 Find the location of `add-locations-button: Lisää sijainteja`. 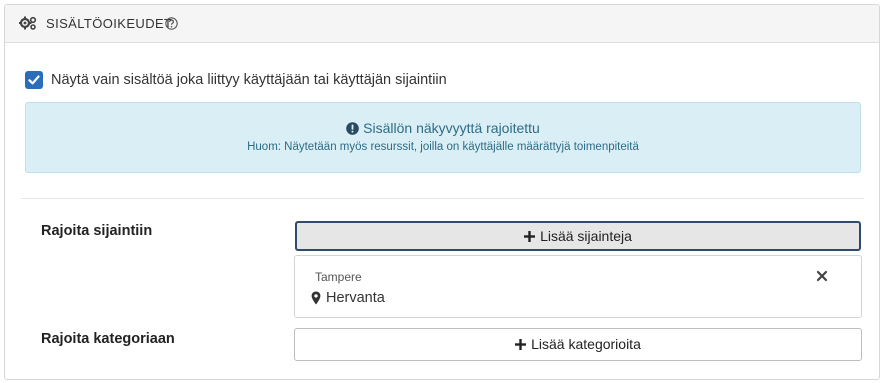

add-locations-button: Lisää sijainteja is located at coordinates (578, 236).